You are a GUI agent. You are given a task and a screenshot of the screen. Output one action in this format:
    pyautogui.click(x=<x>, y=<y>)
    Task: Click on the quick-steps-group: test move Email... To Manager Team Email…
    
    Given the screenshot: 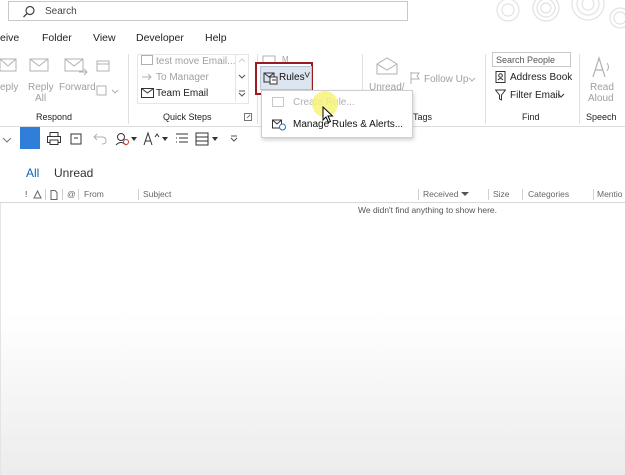 What is the action you would take?
    pyautogui.click(x=194, y=88)
    